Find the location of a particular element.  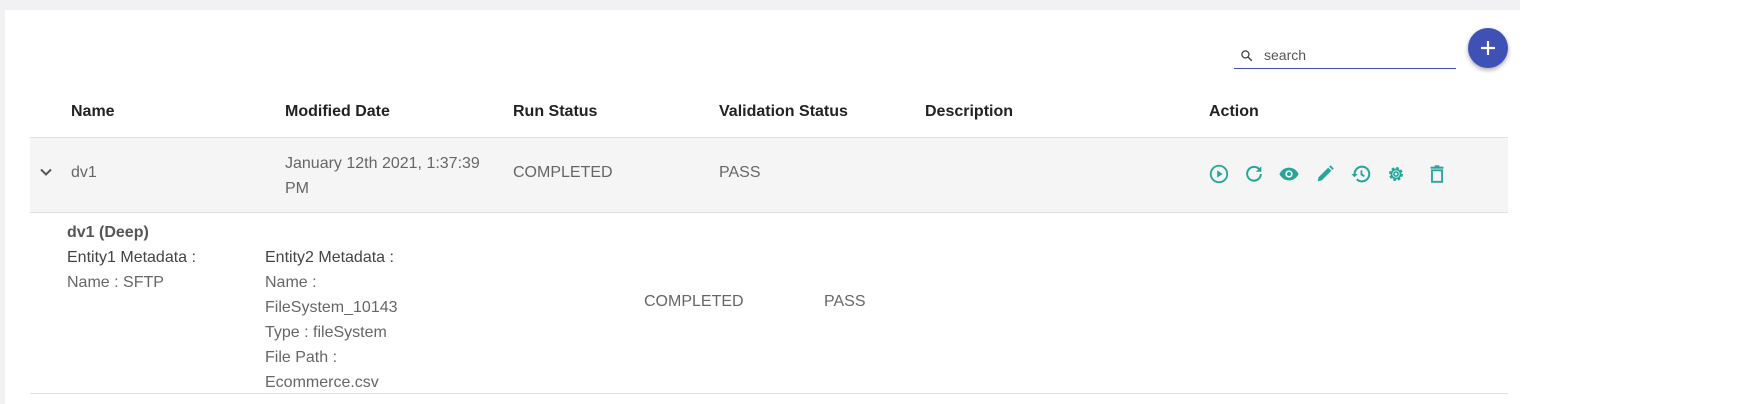

play-circle-icon is located at coordinates (1219, 174).